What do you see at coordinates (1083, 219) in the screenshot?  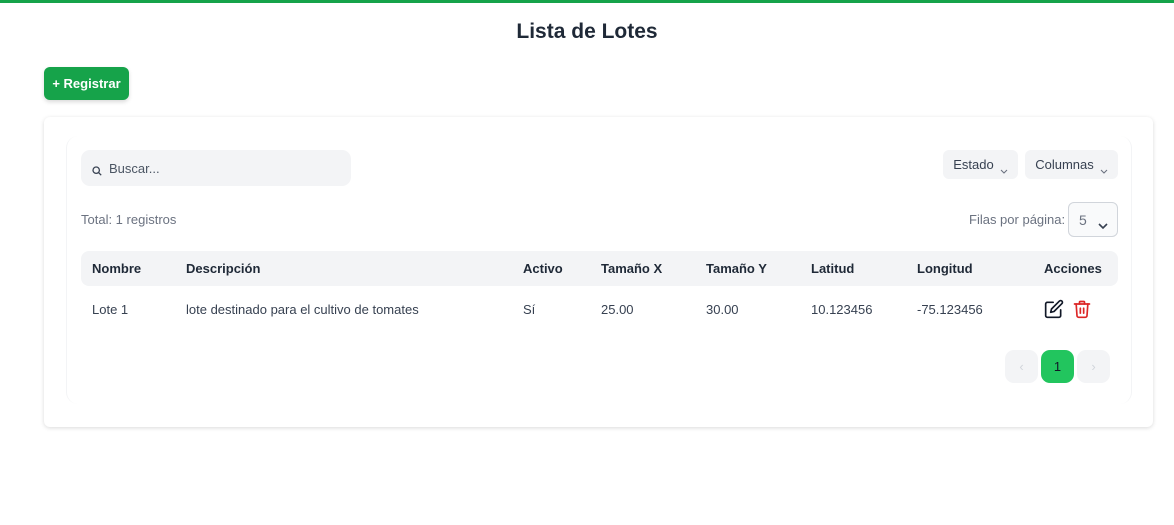 I see `rows-per-page-value: 5` at bounding box center [1083, 219].